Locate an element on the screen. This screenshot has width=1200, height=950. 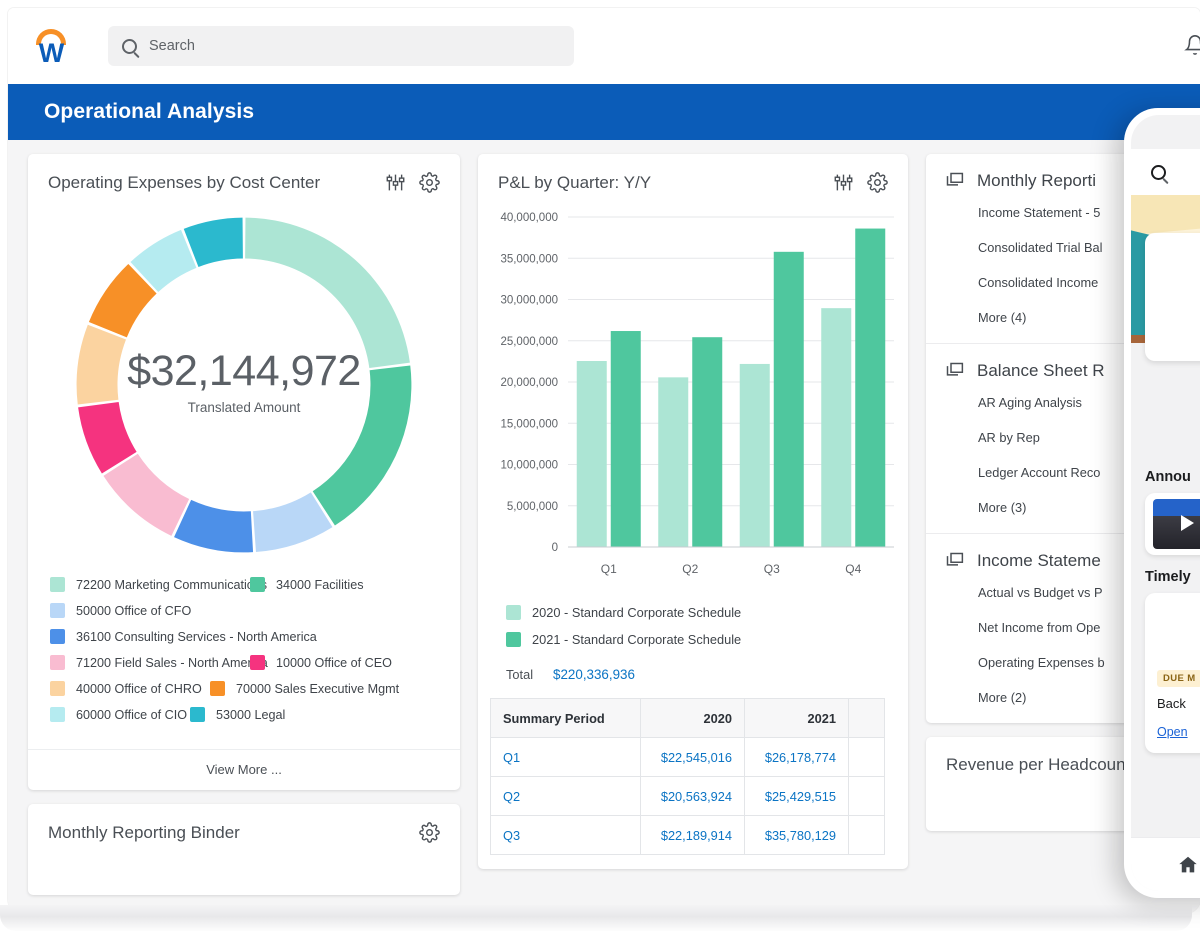
legend-item: 40000 Office of CHRO is located at coordinates (130, 688).